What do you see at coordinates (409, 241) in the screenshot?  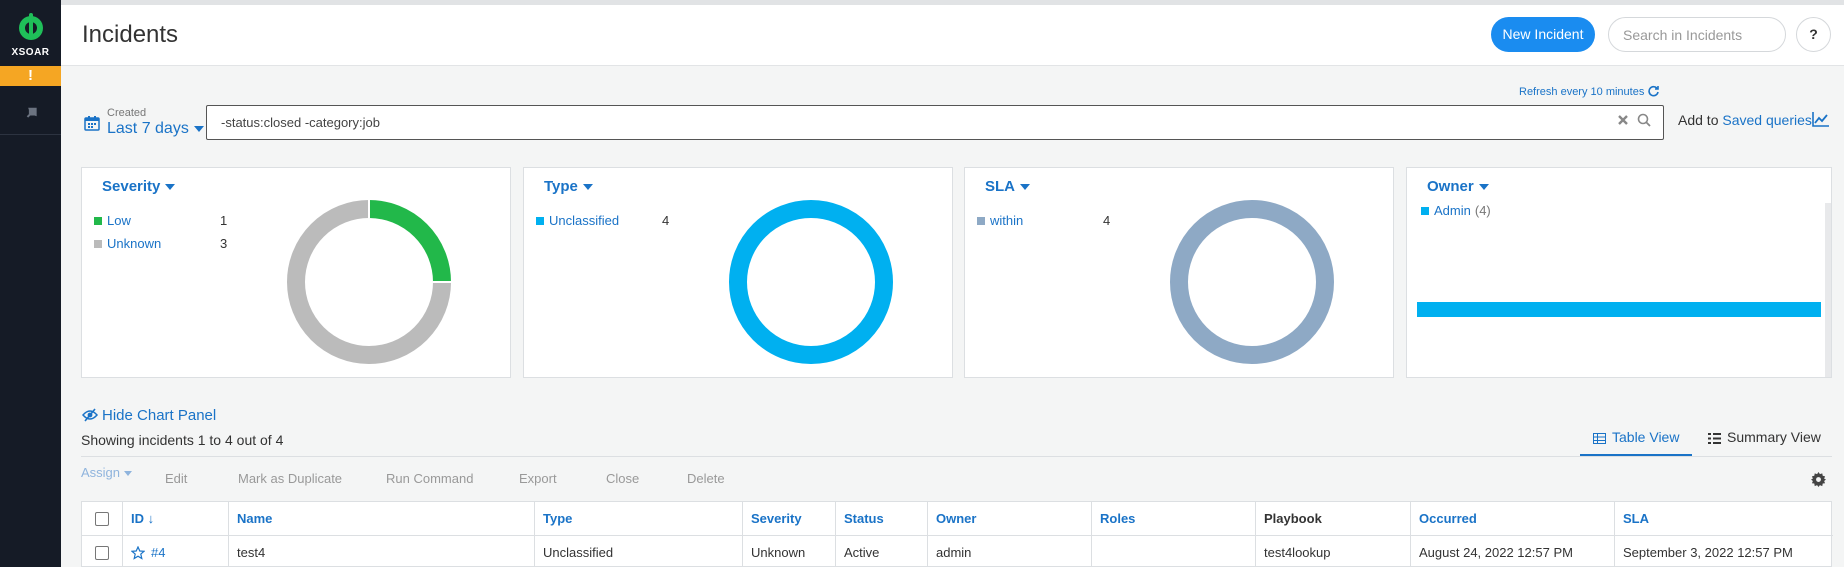 I see `donut-slice-low` at bounding box center [409, 241].